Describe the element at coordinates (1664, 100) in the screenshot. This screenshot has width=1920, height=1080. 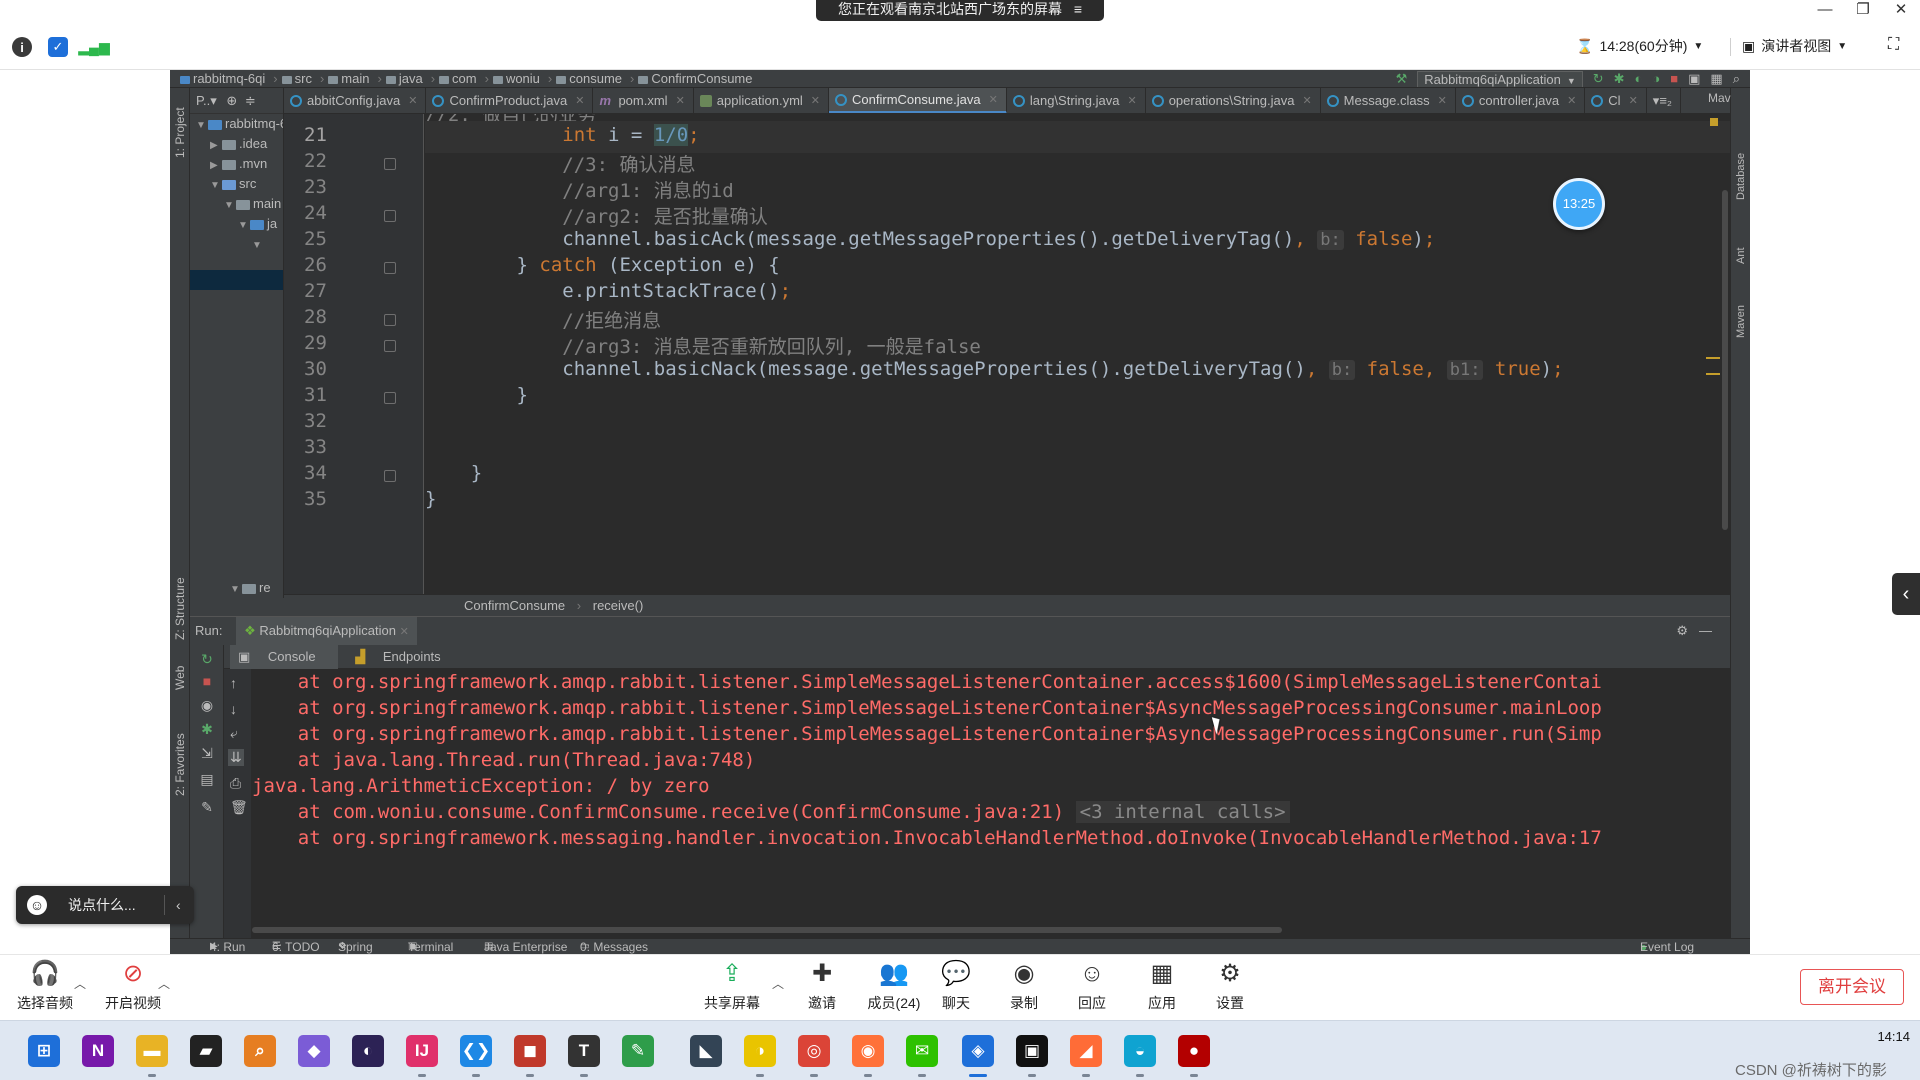
I see `tabs-overflow-button: ▾≡₂` at that location.